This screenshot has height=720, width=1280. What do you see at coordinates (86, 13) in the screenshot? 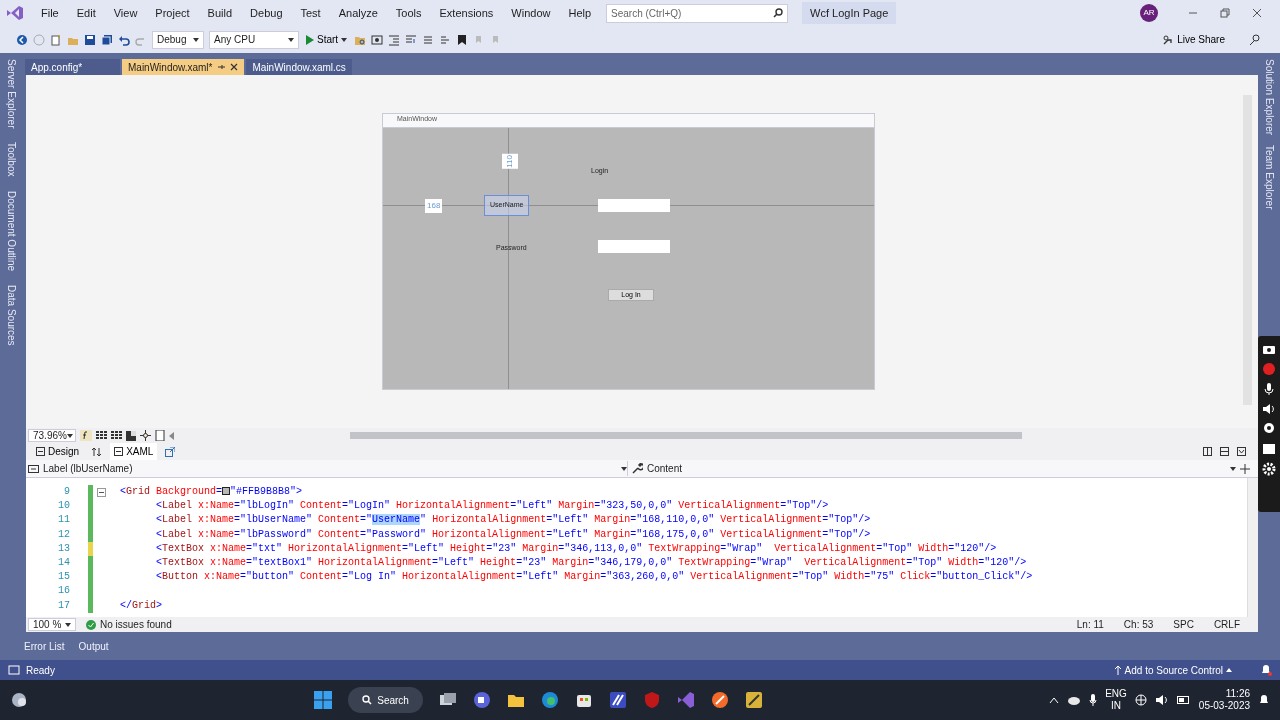
I see `menu-item: Edit` at bounding box center [86, 13].